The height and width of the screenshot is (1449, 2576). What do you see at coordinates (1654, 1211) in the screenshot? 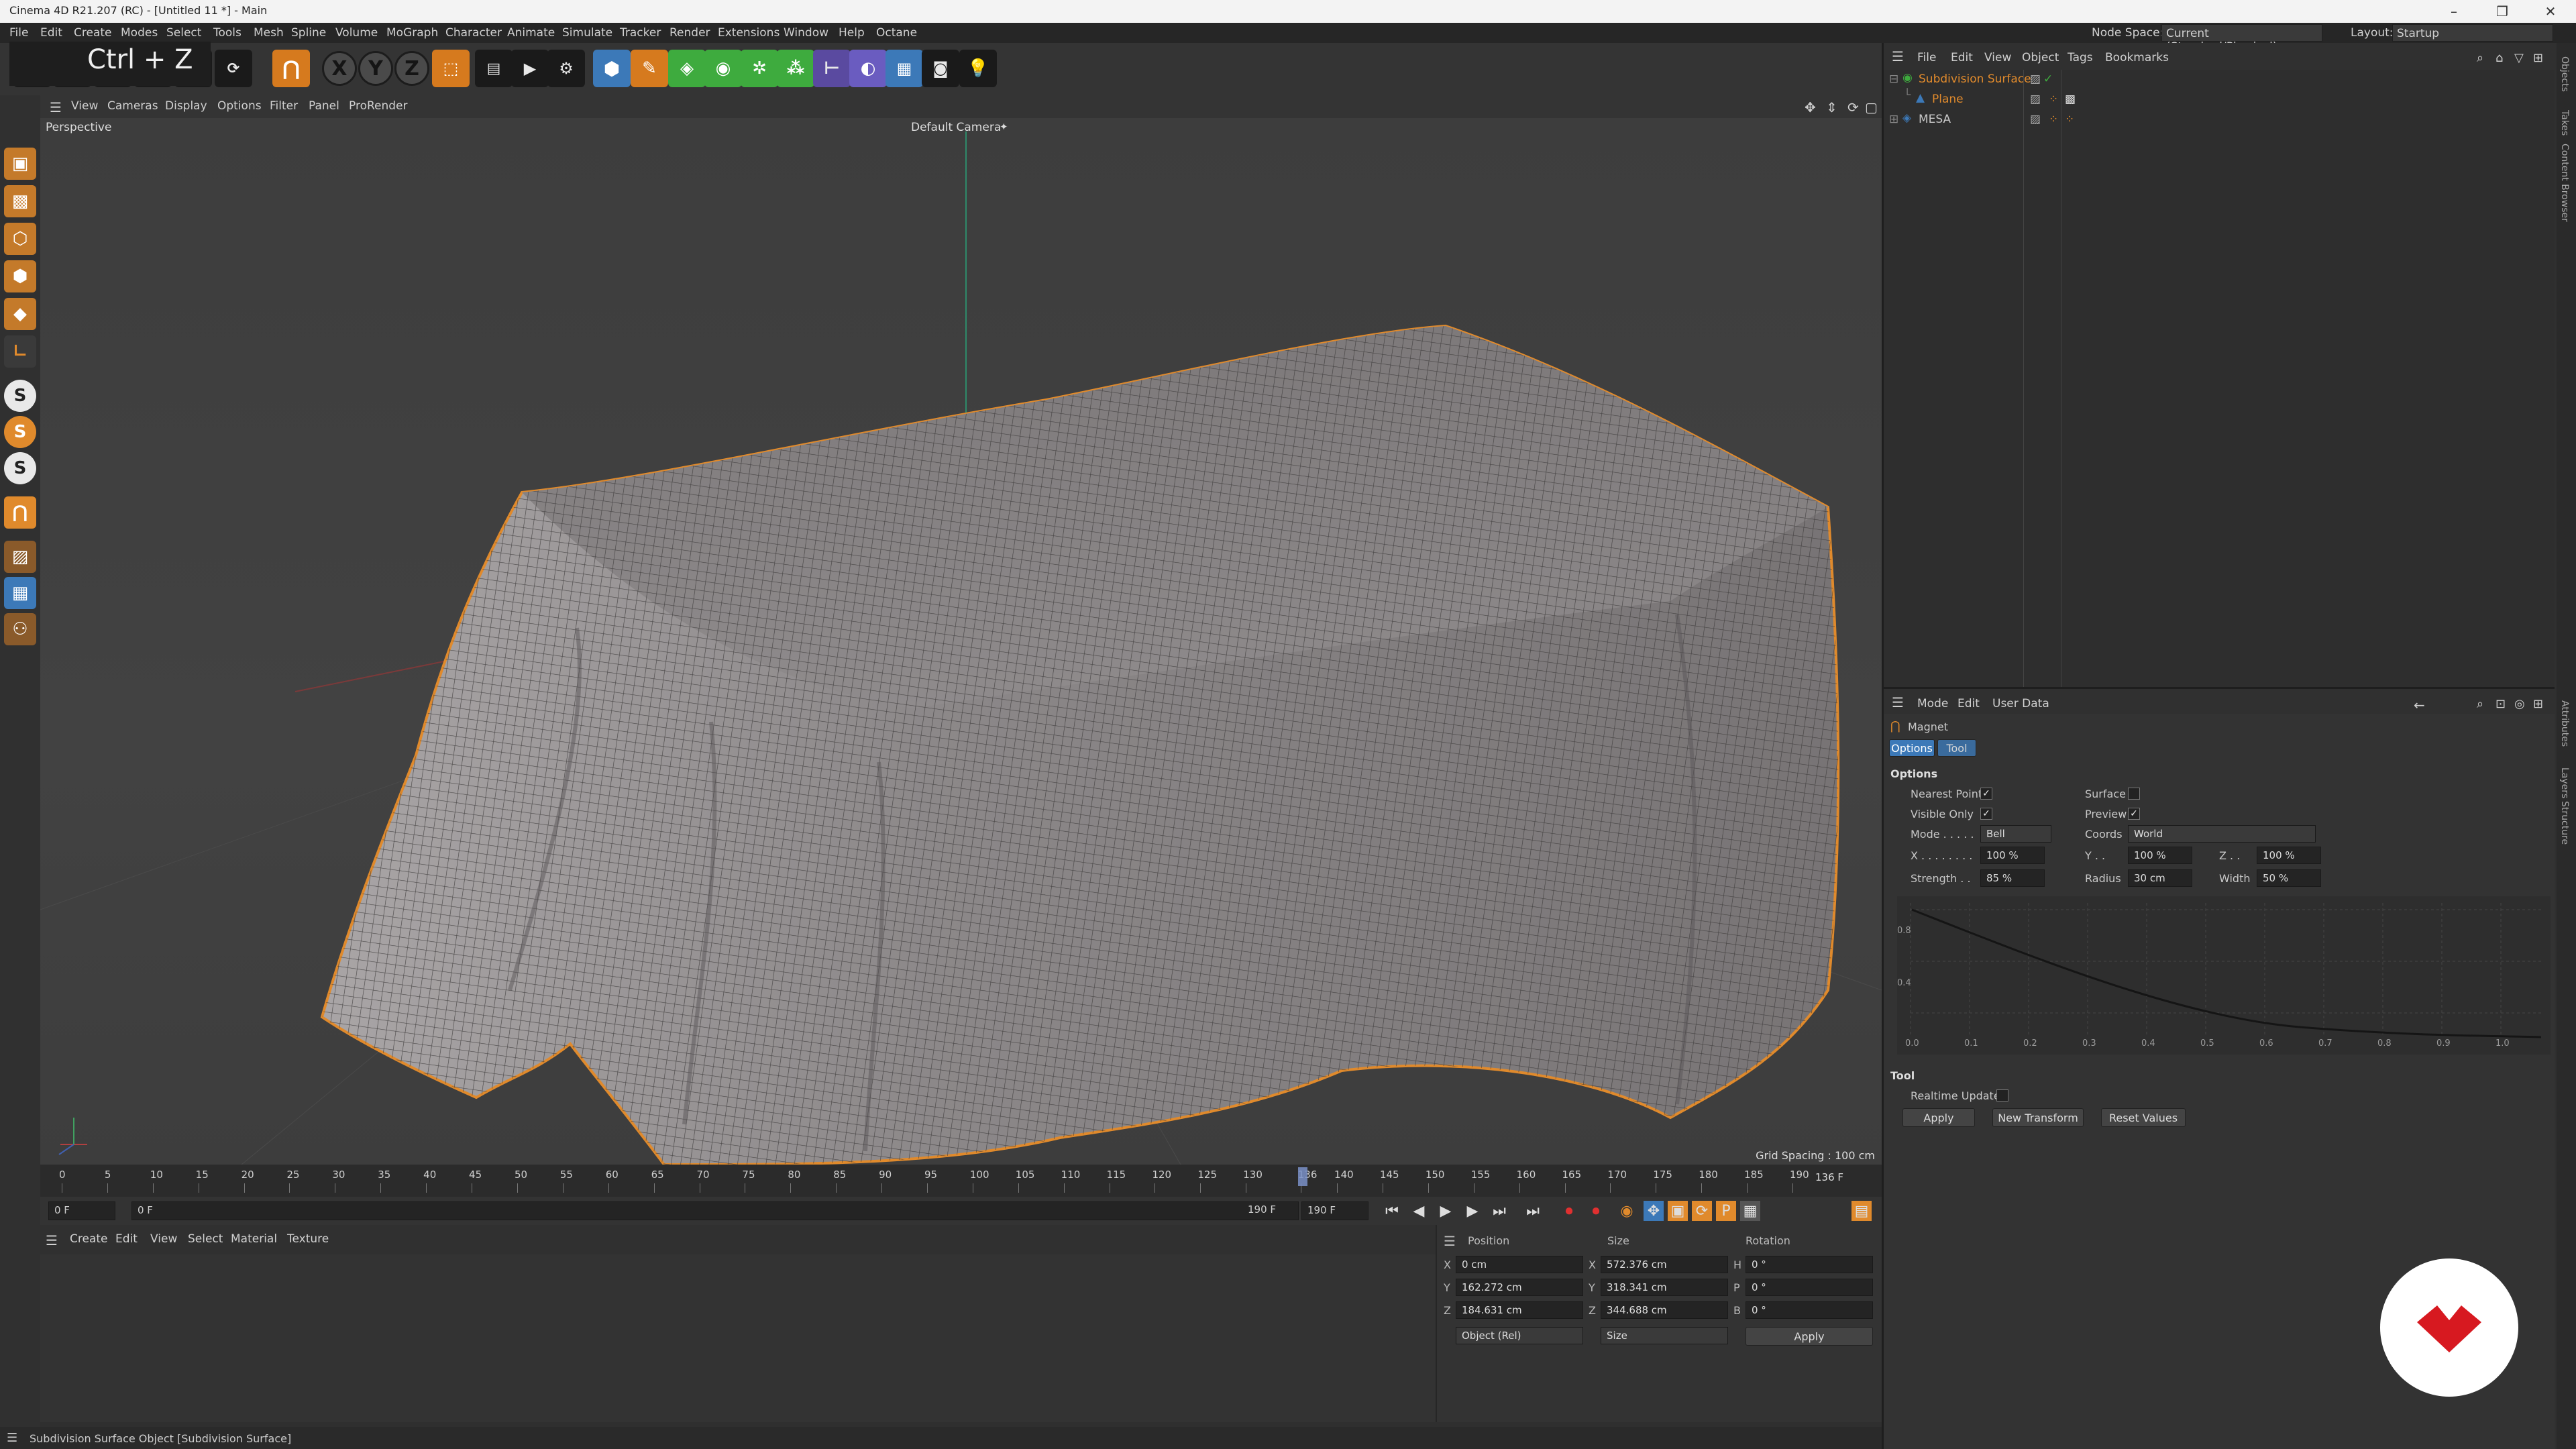
I see `key-position-icon: ✥` at bounding box center [1654, 1211].